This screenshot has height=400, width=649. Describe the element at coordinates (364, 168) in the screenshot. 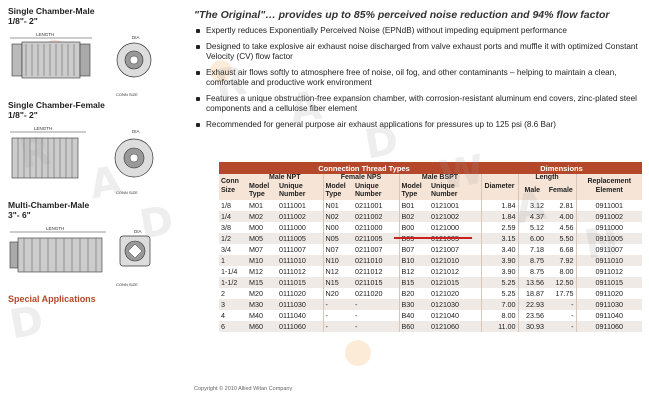

I see `group-header-connection: Connection Thread Types` at that location.